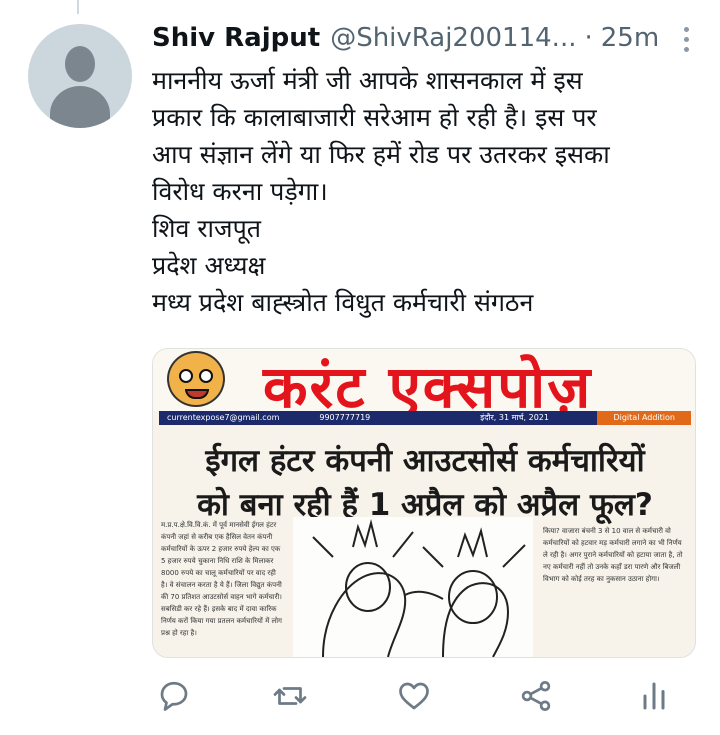  What do you see at coordinates (236, 38) in the screenshot?
I see `display-name: Shiv Rajput` at bounding box center [236, 38].